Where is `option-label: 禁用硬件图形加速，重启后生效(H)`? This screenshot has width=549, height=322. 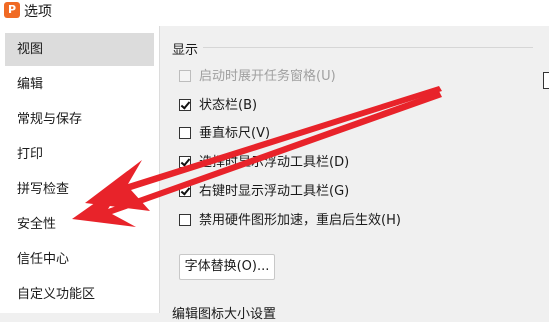 option-label: 禁用硬件图形加速，重启后生效(H) is located at coordinates (300, 220).